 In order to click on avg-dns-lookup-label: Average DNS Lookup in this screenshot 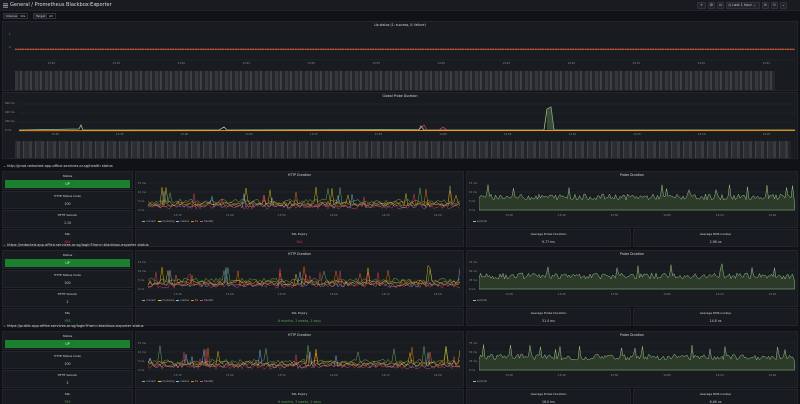, I will do `click(715, 394)`.